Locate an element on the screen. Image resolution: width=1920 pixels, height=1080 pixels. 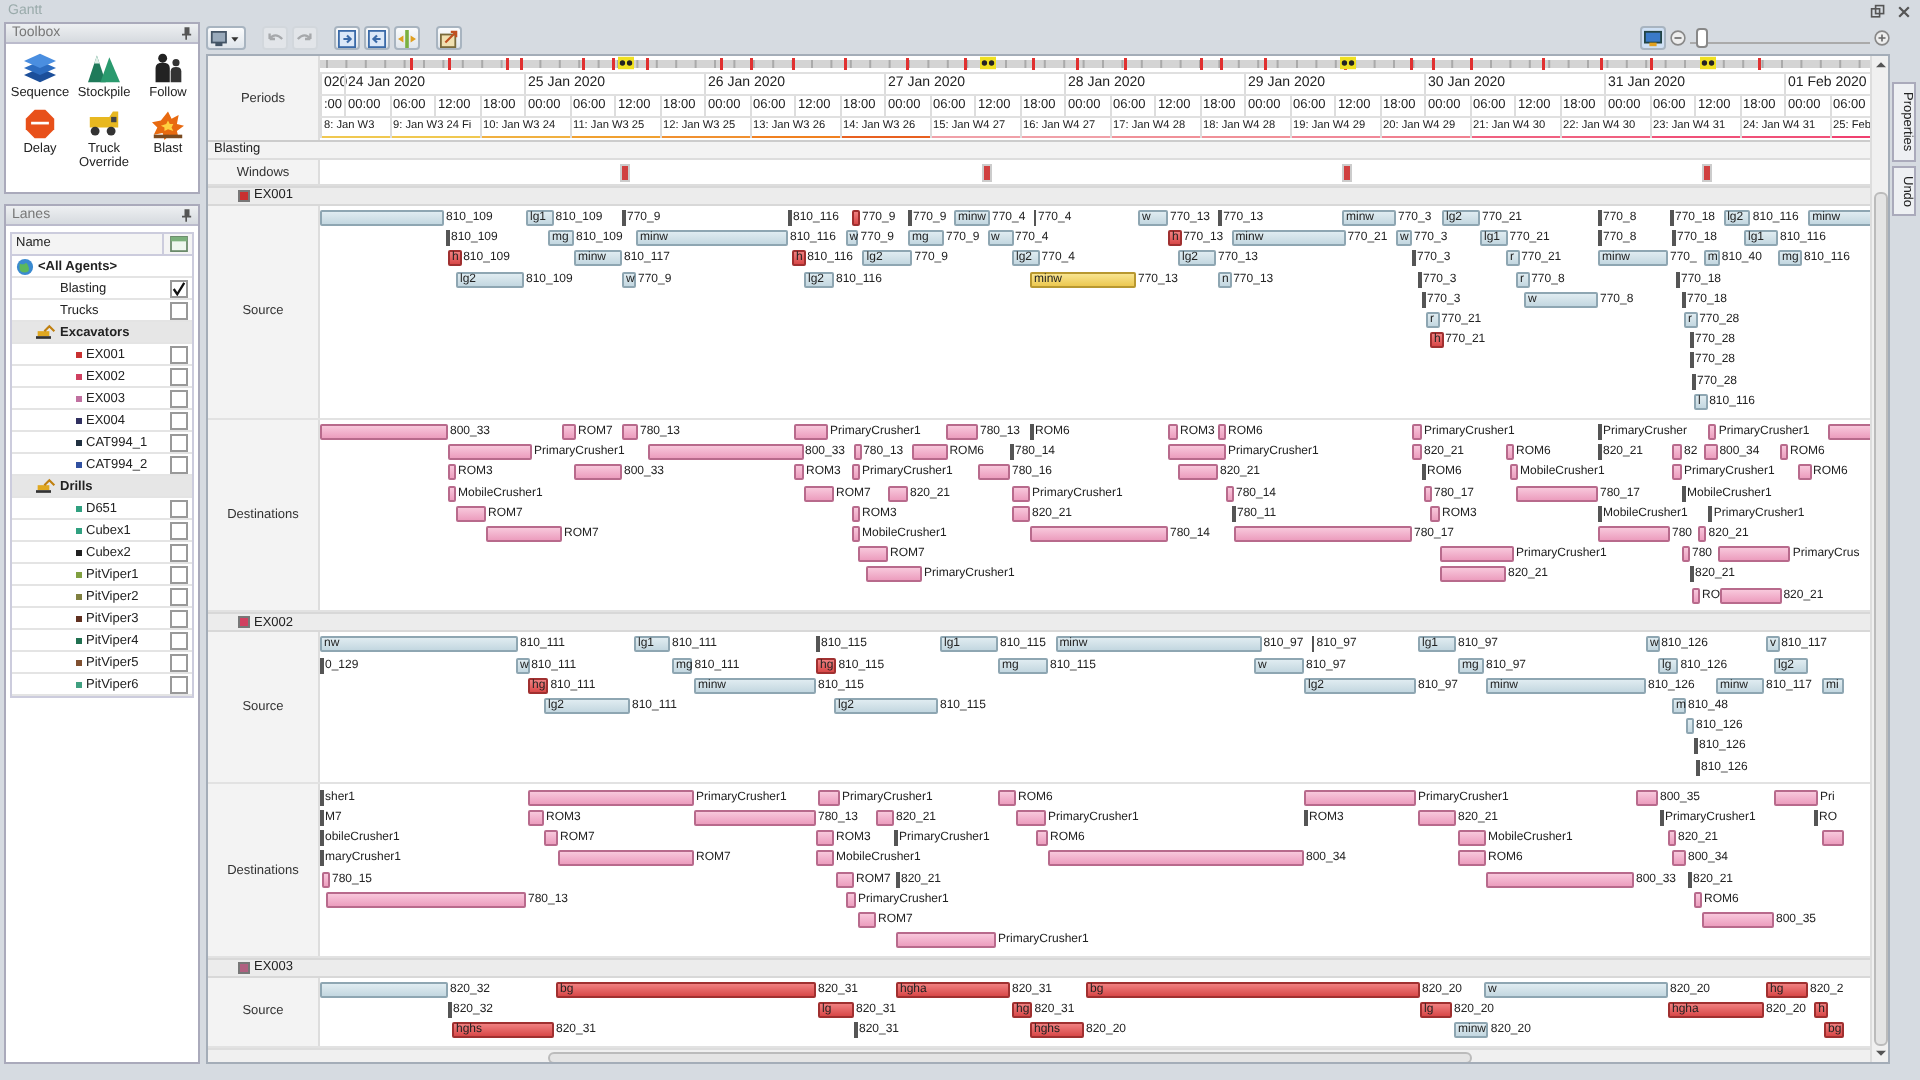
fit-button is located at coordinates (407, 38).